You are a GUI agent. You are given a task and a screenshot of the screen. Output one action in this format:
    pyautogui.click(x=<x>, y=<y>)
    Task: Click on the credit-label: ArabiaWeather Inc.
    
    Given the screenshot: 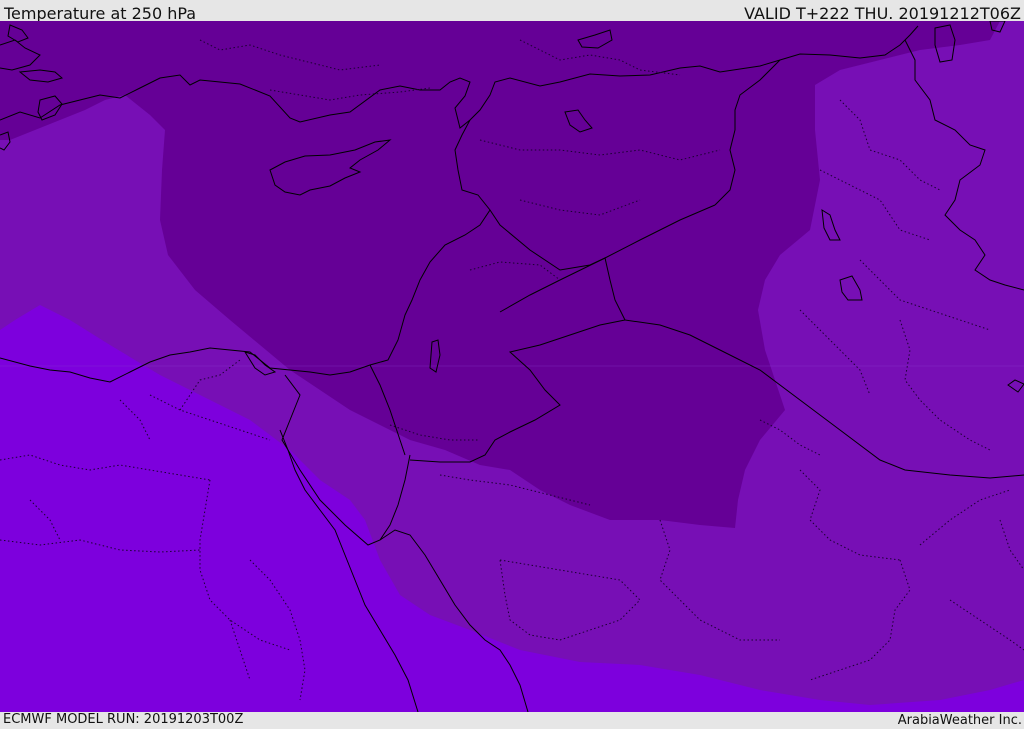 What is the action you would take?
    pyautogui.click(x=959, y=720)
    